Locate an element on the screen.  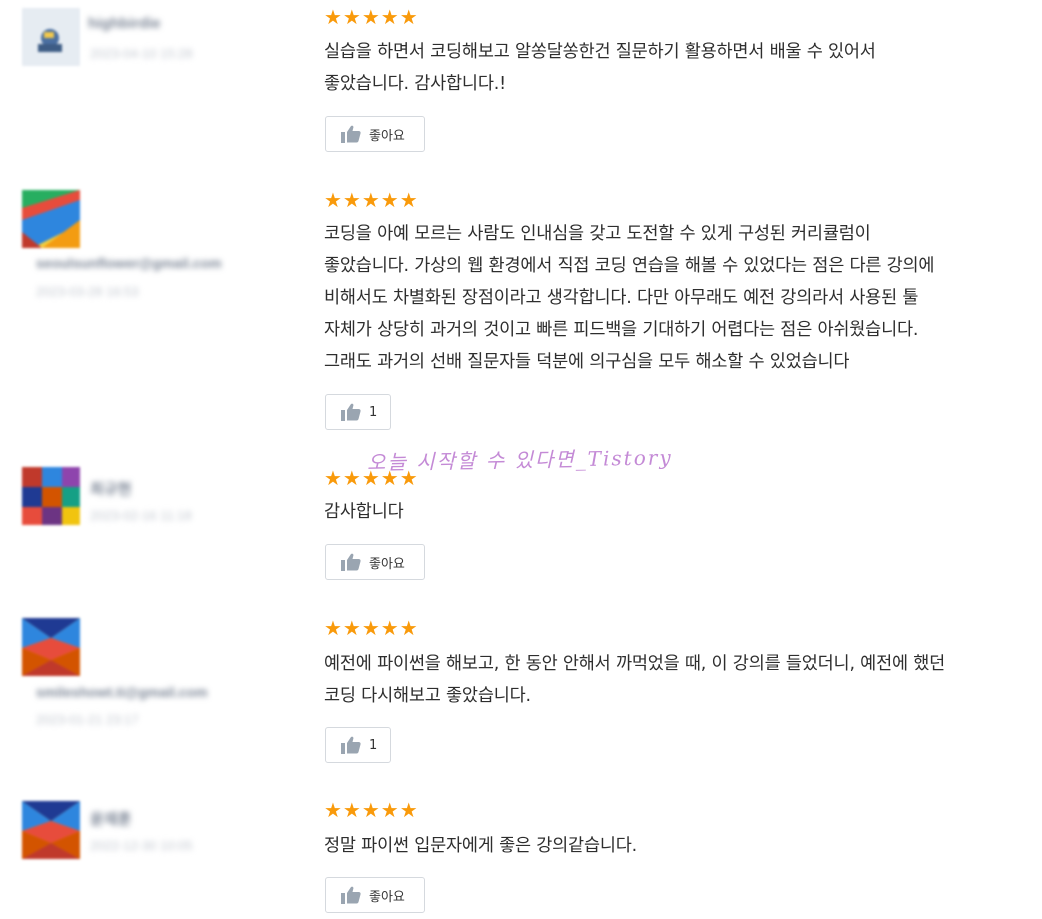
reviewer-name: seoulsunflower@gmail.com is located at coordinates (129, 263).